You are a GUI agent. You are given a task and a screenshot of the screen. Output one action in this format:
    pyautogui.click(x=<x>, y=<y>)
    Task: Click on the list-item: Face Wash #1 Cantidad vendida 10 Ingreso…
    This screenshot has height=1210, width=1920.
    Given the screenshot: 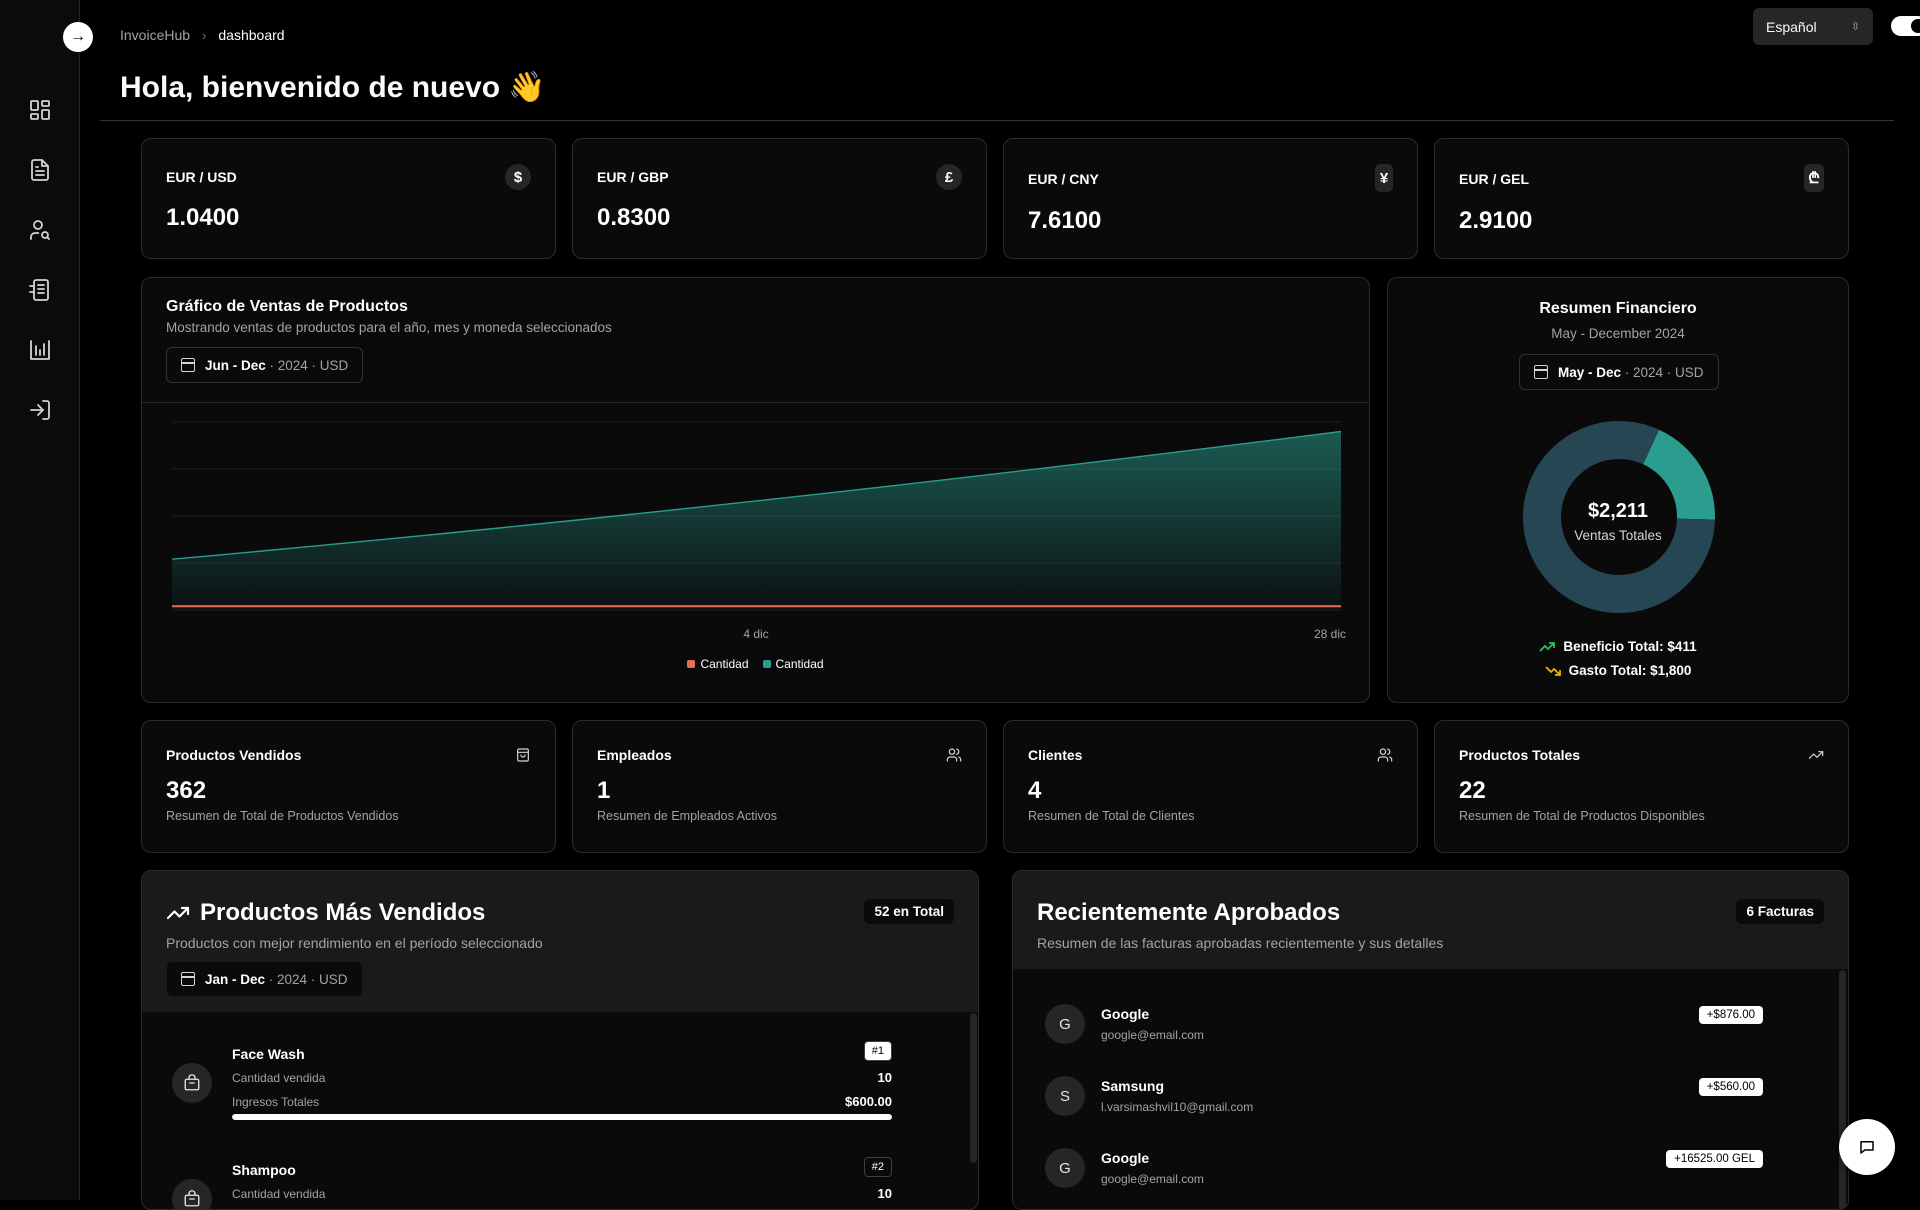 What is the action you would take?
    pyautogui.click(x=552, y=1088)
    